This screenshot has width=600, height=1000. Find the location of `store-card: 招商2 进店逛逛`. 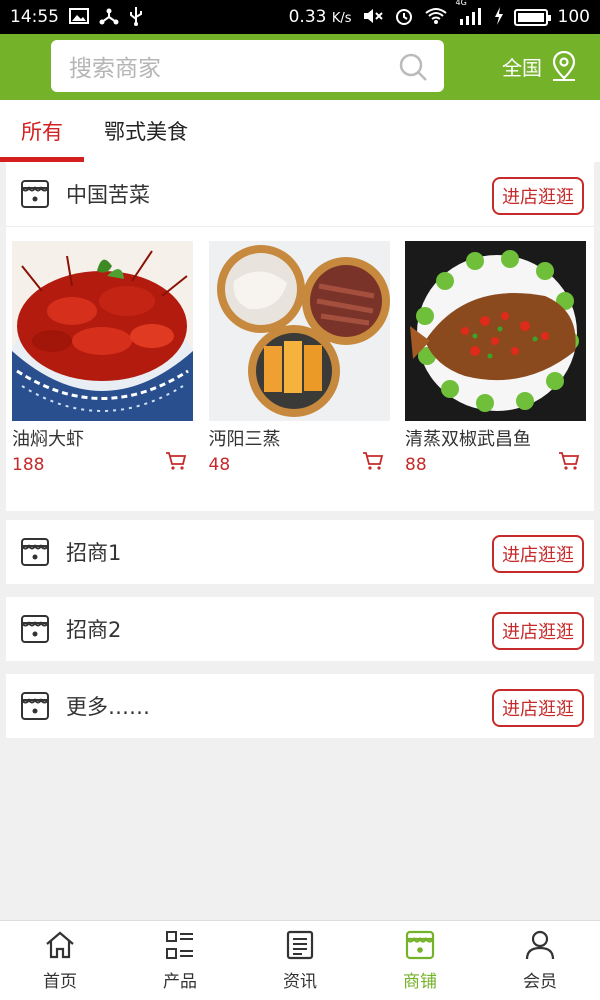

store-card: 招商2 进店逛逛 is located at coordinates (300, 629).